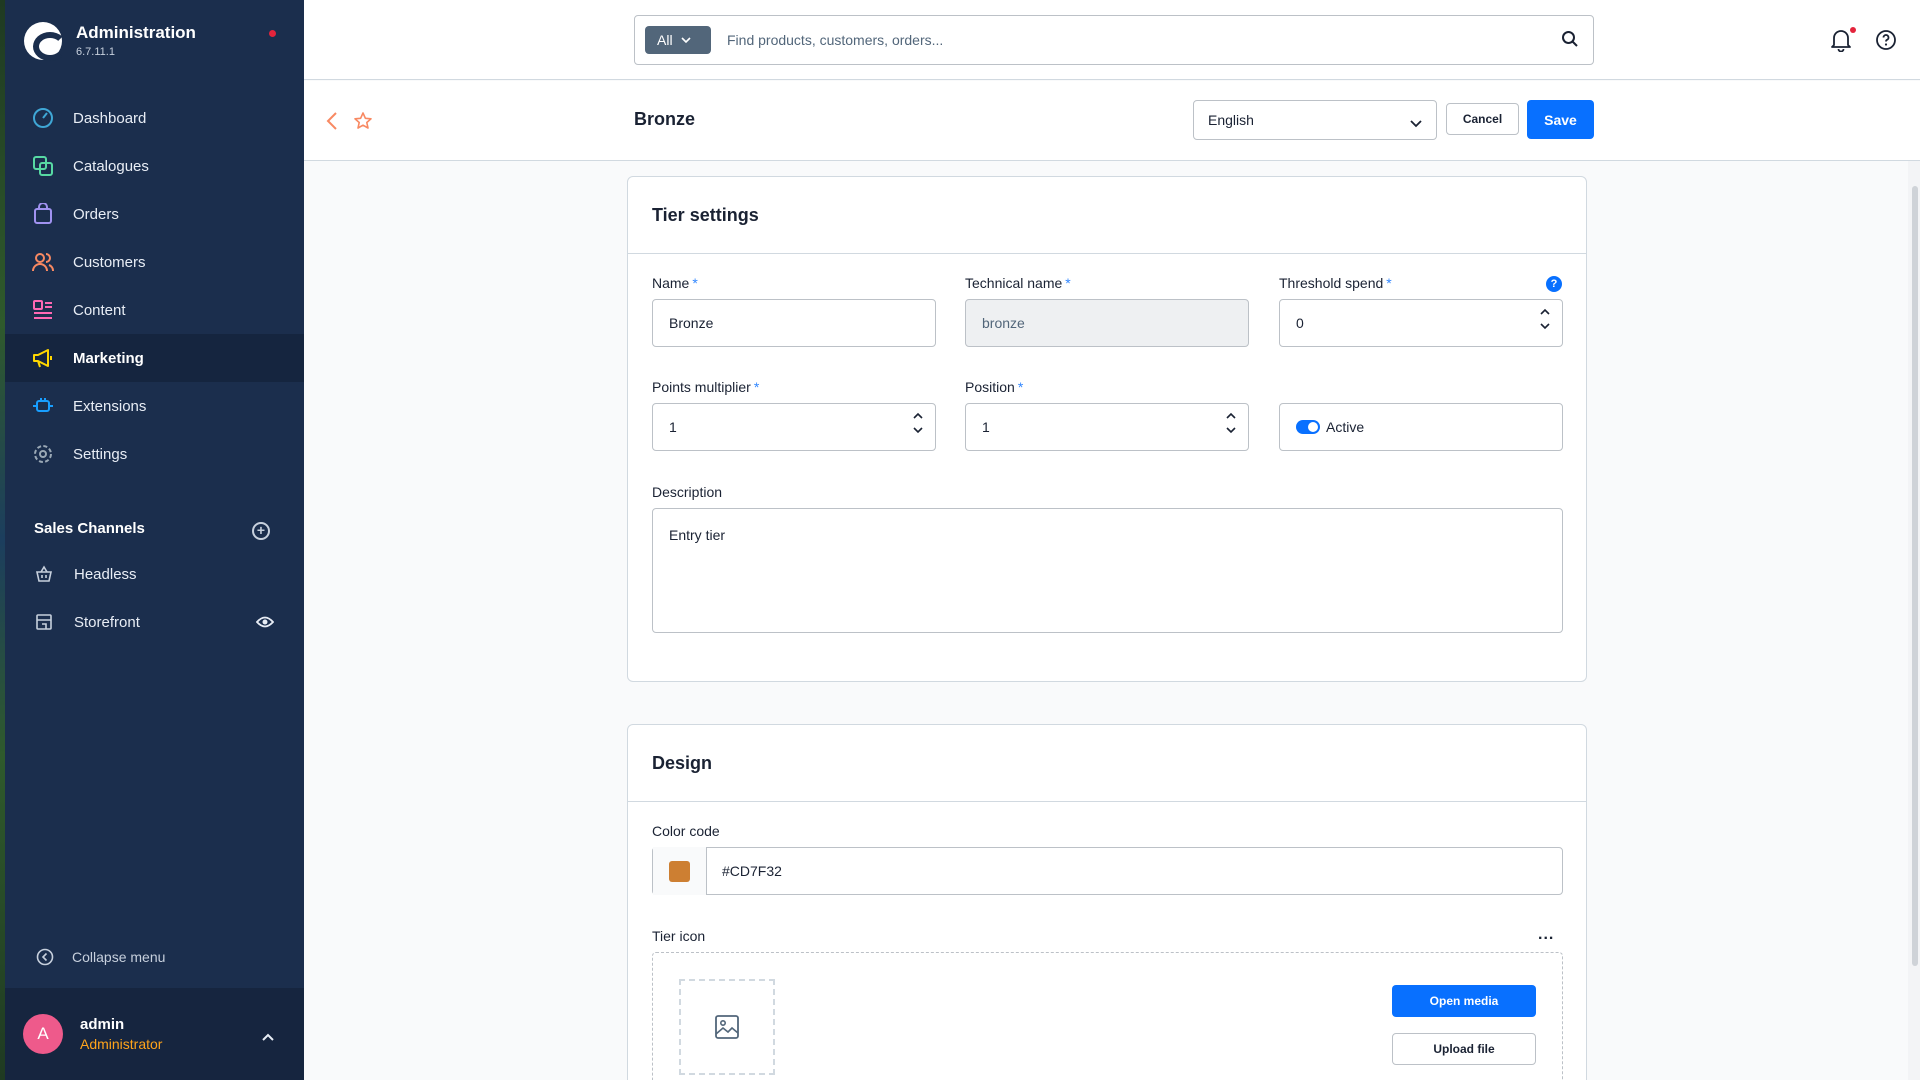  Describe the element at coordinates (1560, 119) in the screenshot. I see `save-button: Save` at that location.